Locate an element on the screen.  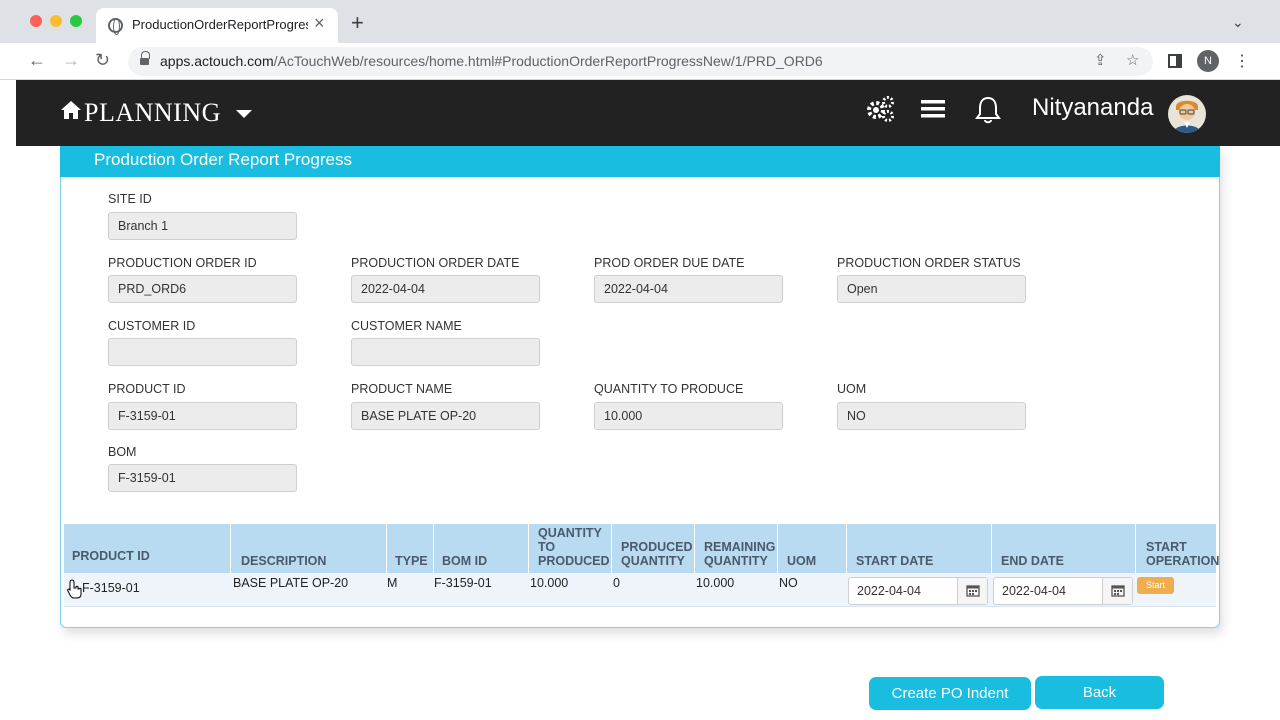
customer-name-field is located at coordinates (445, 352).